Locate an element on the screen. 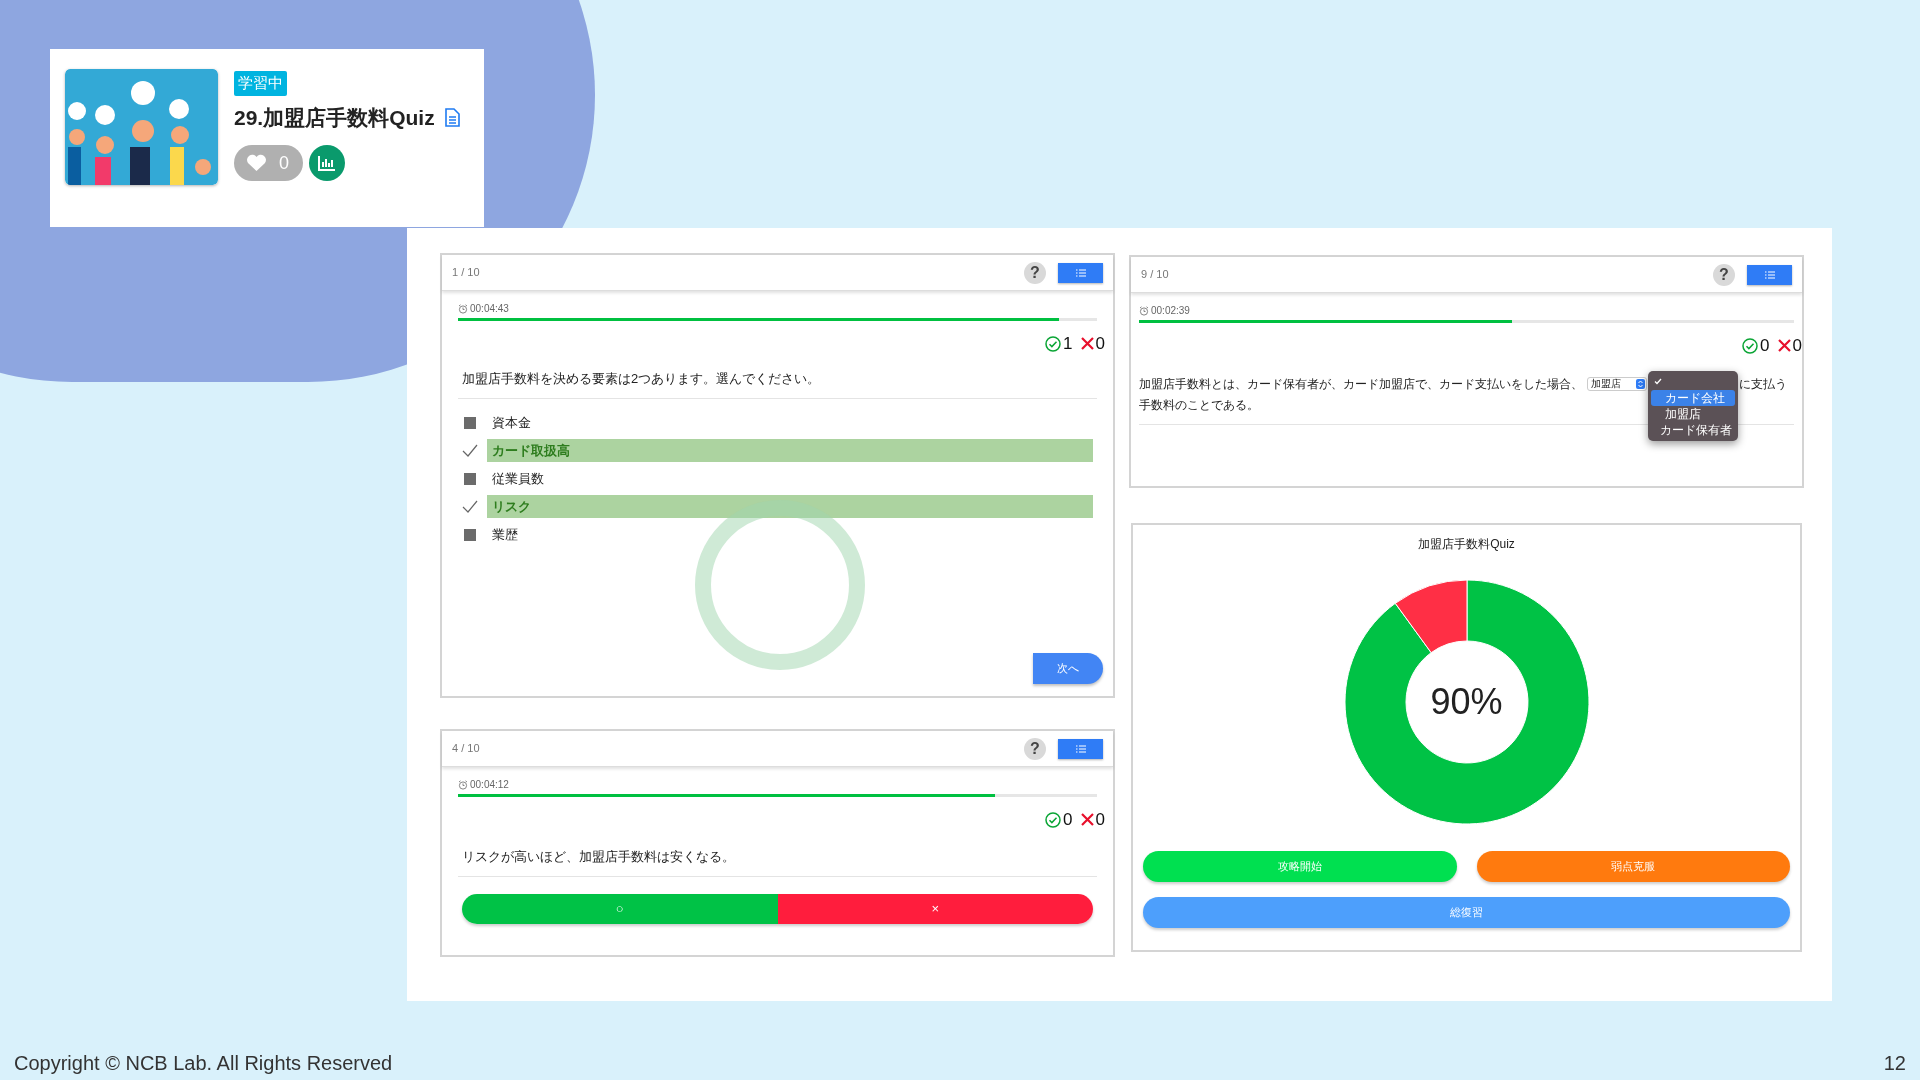 Image resolution: width=1920 pixels, height=1080 pixels. chart-title: 加盟店手数料Quiz is located at coordinates (1466, 544).